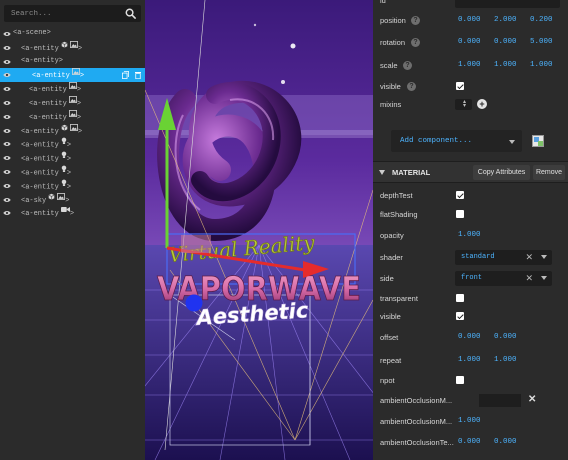 The image size is (568, 460). I want to click on trash-icon, so click(138, 75).